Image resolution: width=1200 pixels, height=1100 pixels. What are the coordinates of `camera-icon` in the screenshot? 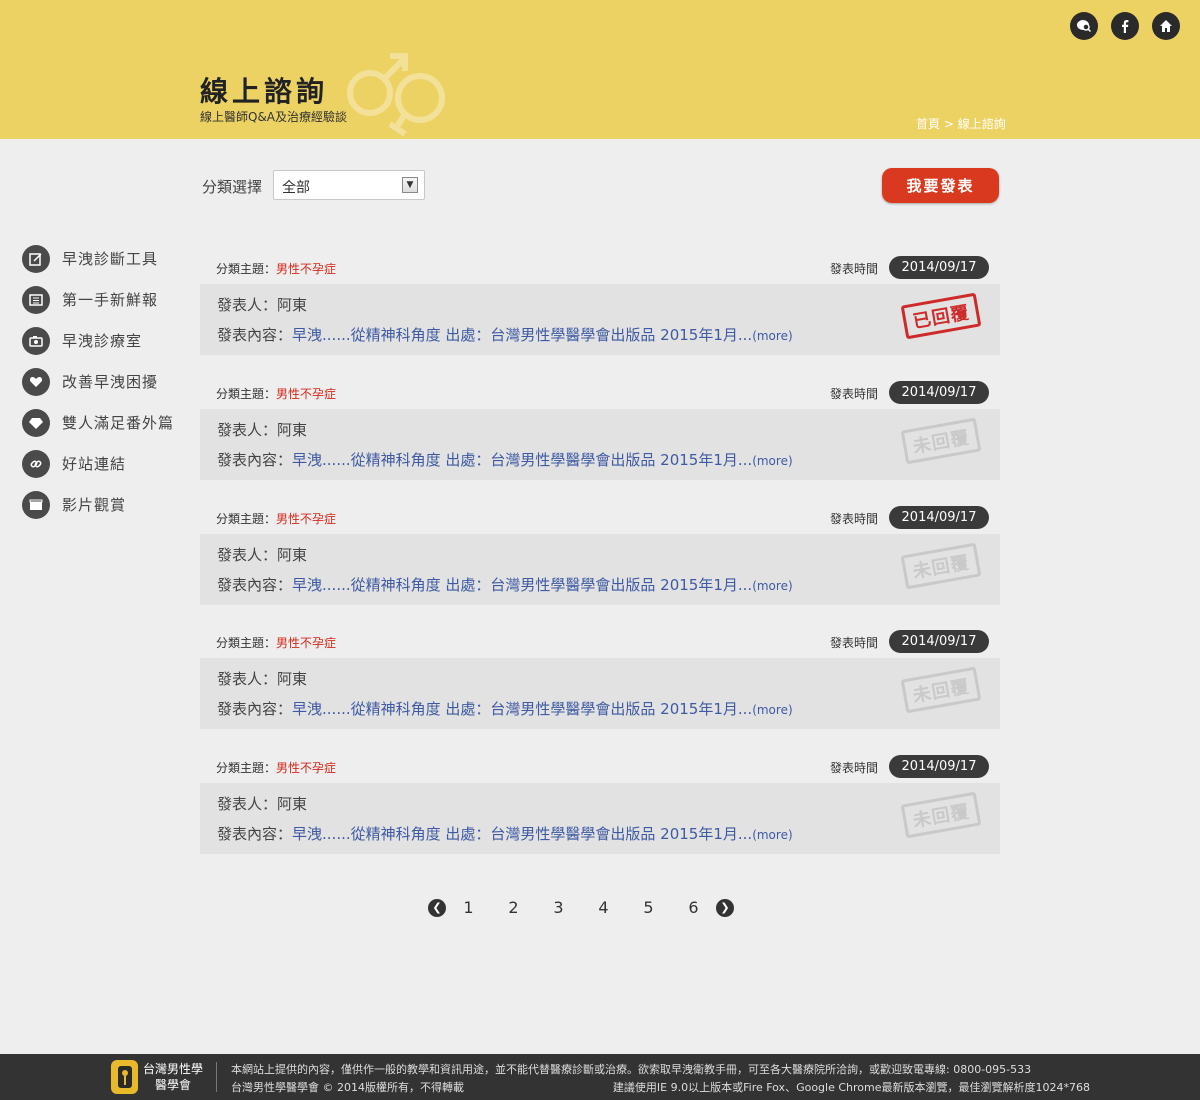 It's located at (36, 340).